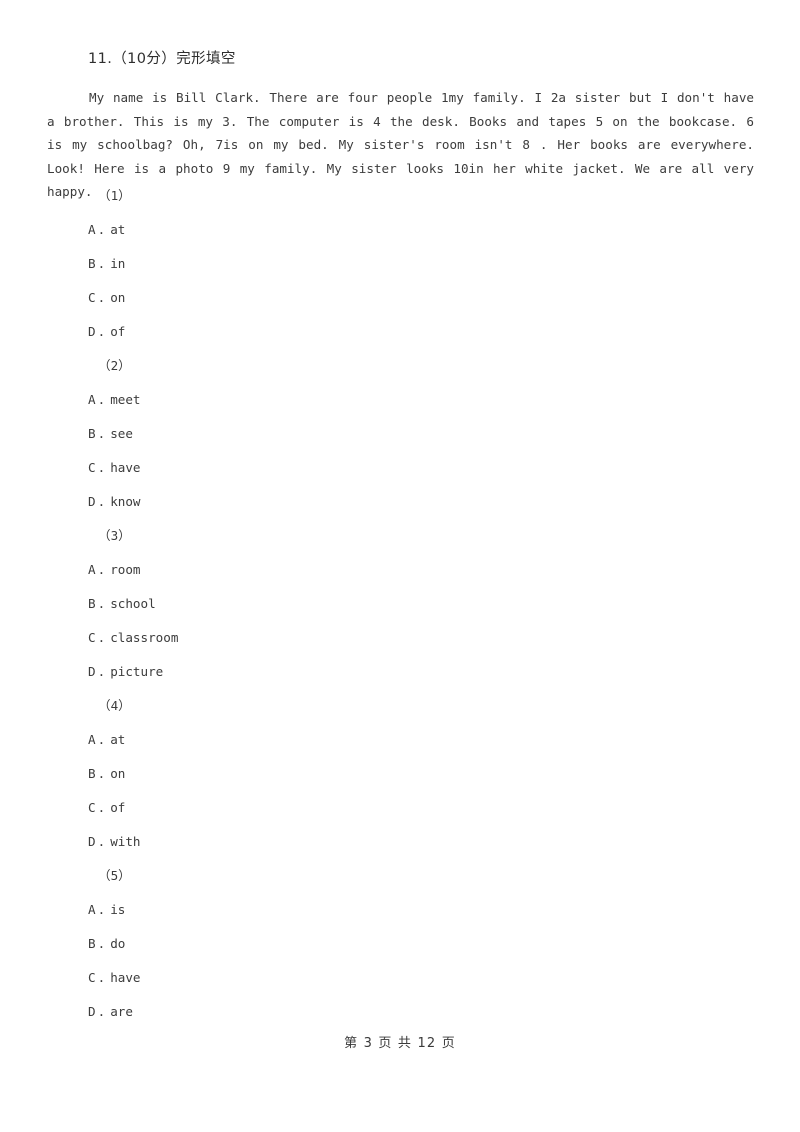  Describe the element at coordinates (444, 638) in the screenshot. I see `option-row: C. classroom` at that location.